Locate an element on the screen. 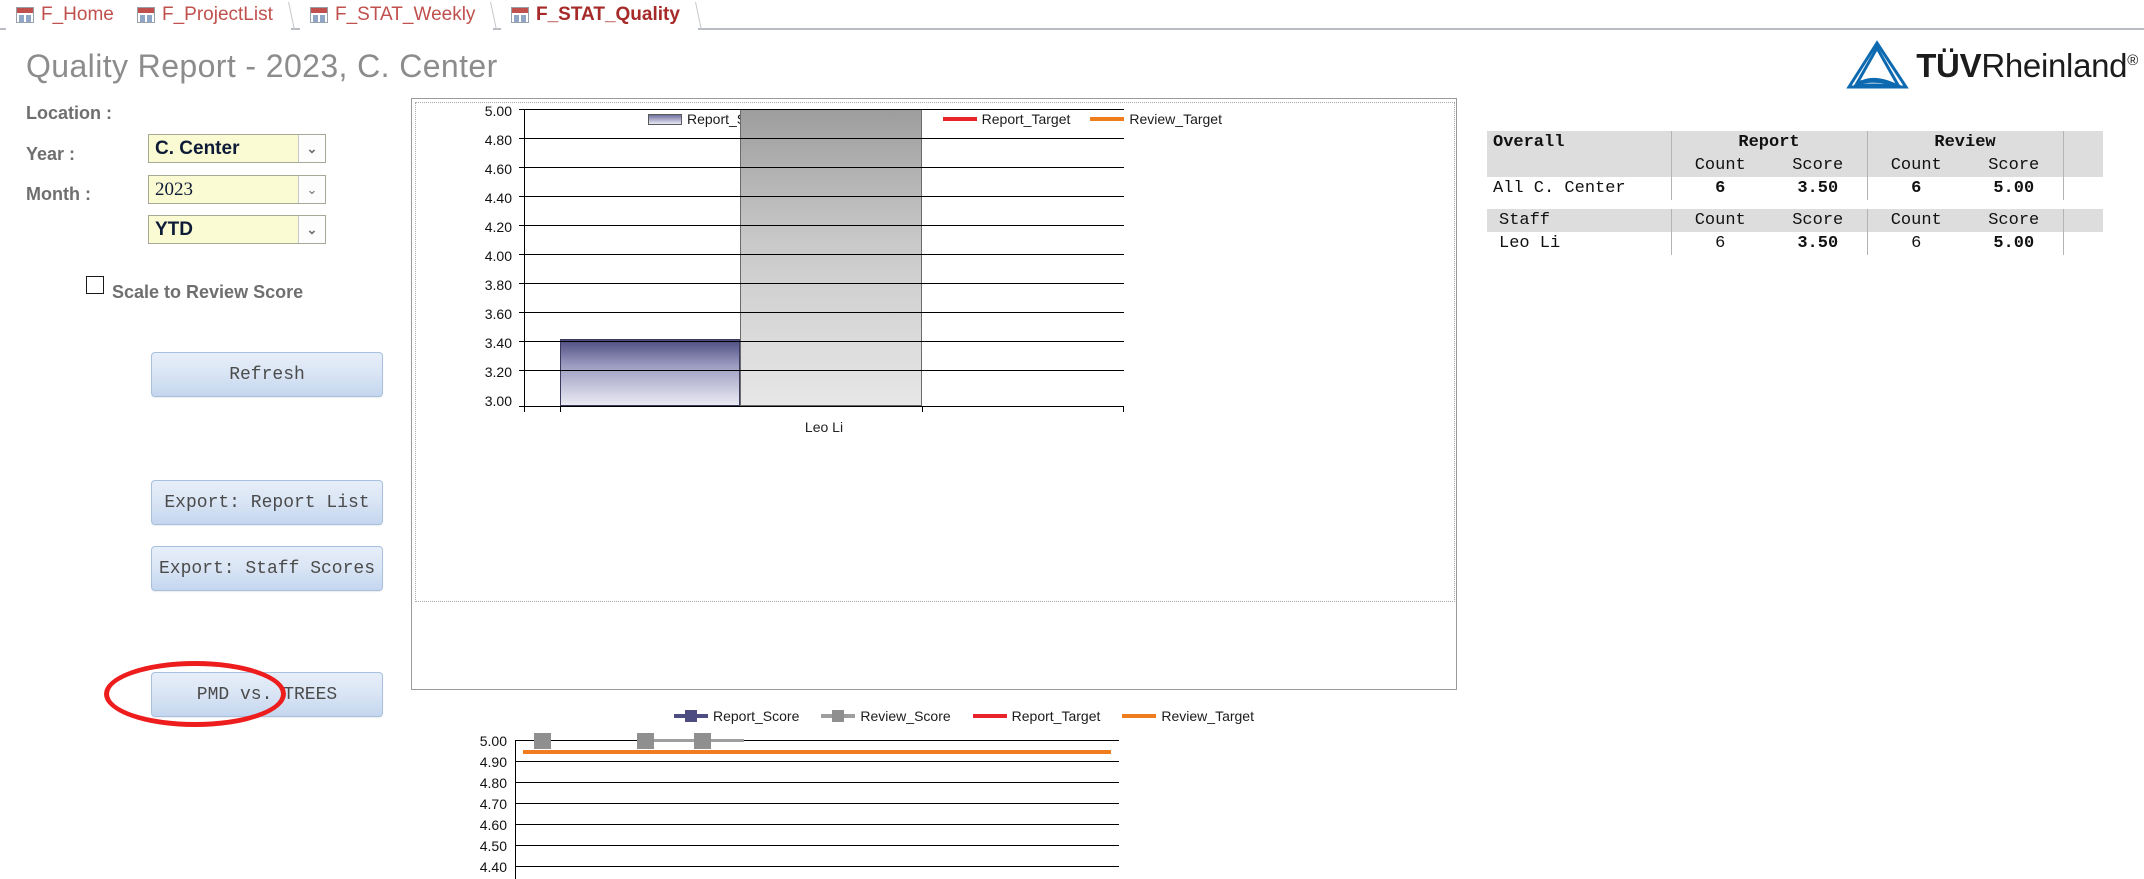 Image resolution: width=2144 pixels, height=879 pixels. pmd-vs-trees-button: PMD vs. TREES is located at coordinates (267, 694).